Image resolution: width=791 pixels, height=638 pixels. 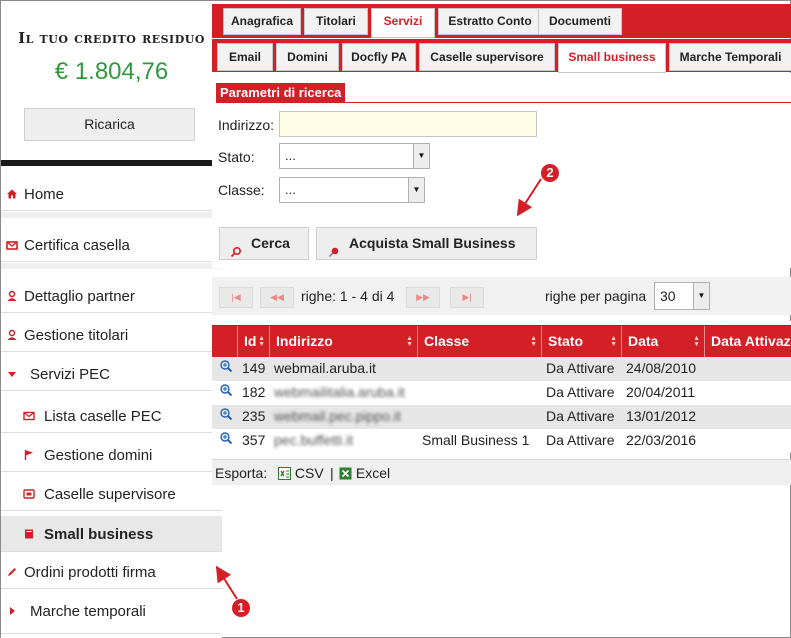 What do you see at coordinates (111, 215) in the screenshot?
I see `nav-divider` at bounding box center [111, 215].